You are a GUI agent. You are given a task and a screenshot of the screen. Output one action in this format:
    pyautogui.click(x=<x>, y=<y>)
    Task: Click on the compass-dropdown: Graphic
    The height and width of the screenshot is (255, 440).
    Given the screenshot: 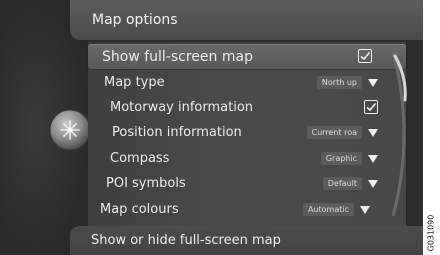 What is the action you would take?
    pyautogui.click(x=349, y=158)
    